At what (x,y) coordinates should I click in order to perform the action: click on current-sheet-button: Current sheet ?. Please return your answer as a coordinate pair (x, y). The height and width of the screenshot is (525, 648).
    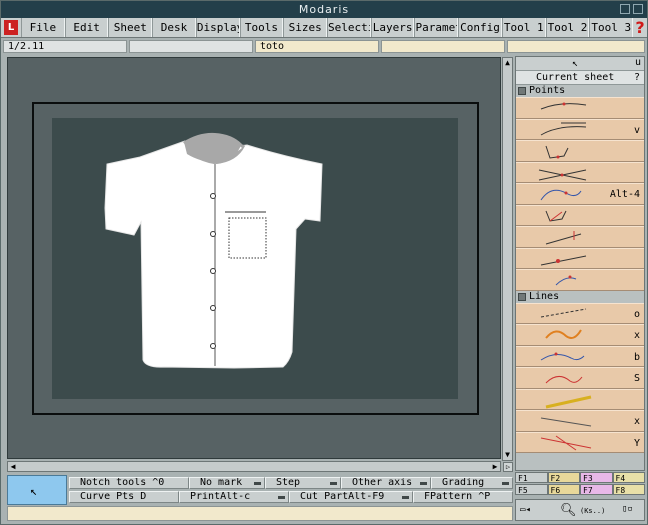
    Looking at the image, I should click on (580, 78).